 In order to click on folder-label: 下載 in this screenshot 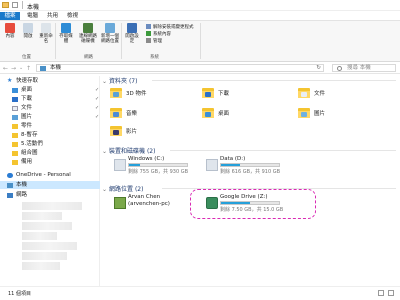, I will do `click(224, 94)`.